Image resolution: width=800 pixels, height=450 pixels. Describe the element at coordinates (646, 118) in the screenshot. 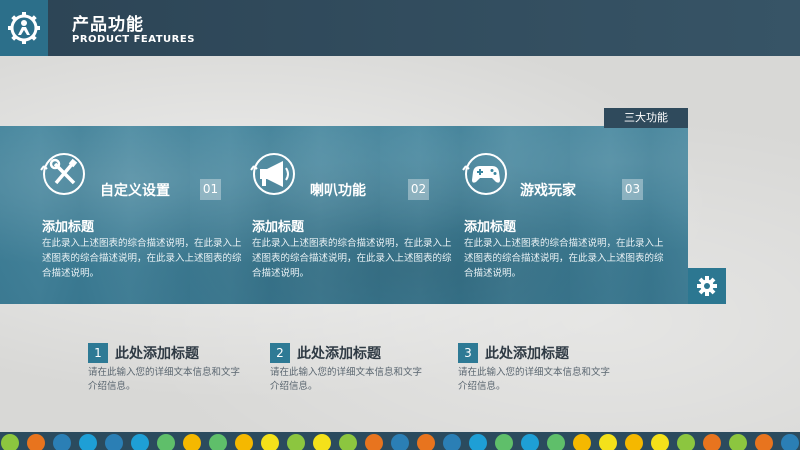

I see `three-features-tag: 三大功能` at that location.